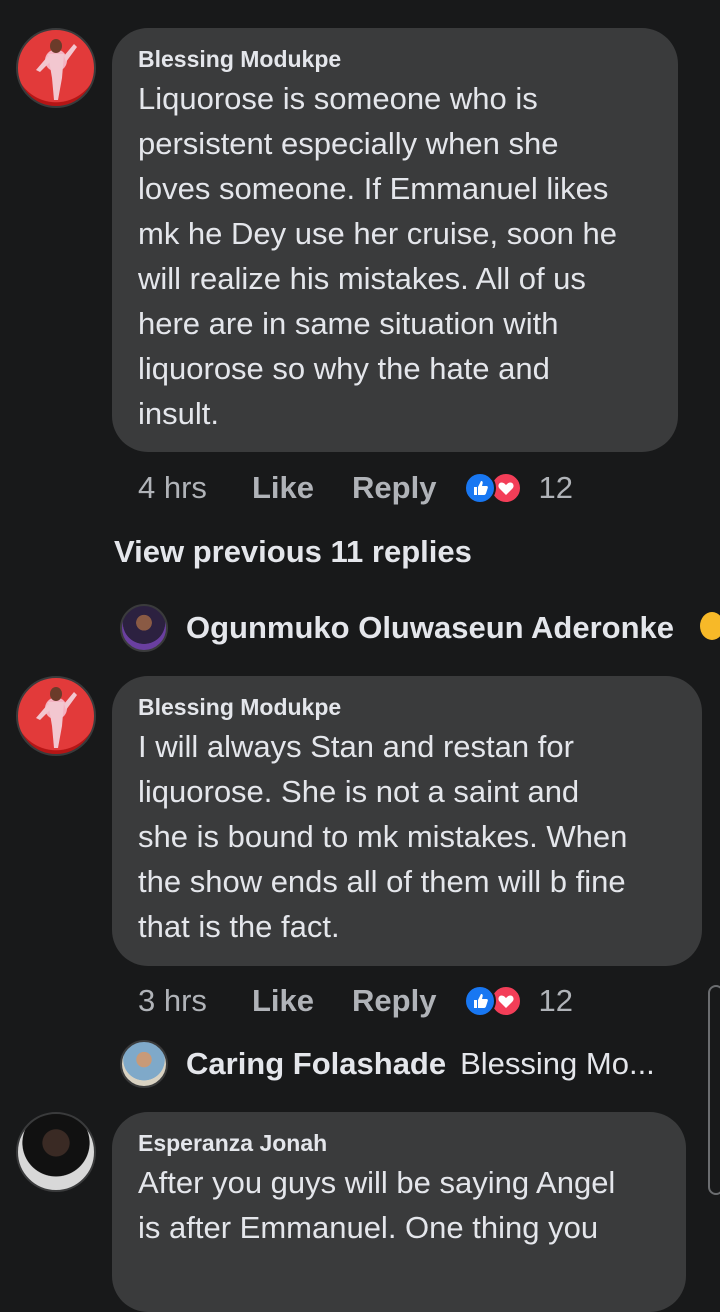 The image size is (720, 1312). I want to click on comment-line: After you guys will be saying Angel, so click(377, 1182).